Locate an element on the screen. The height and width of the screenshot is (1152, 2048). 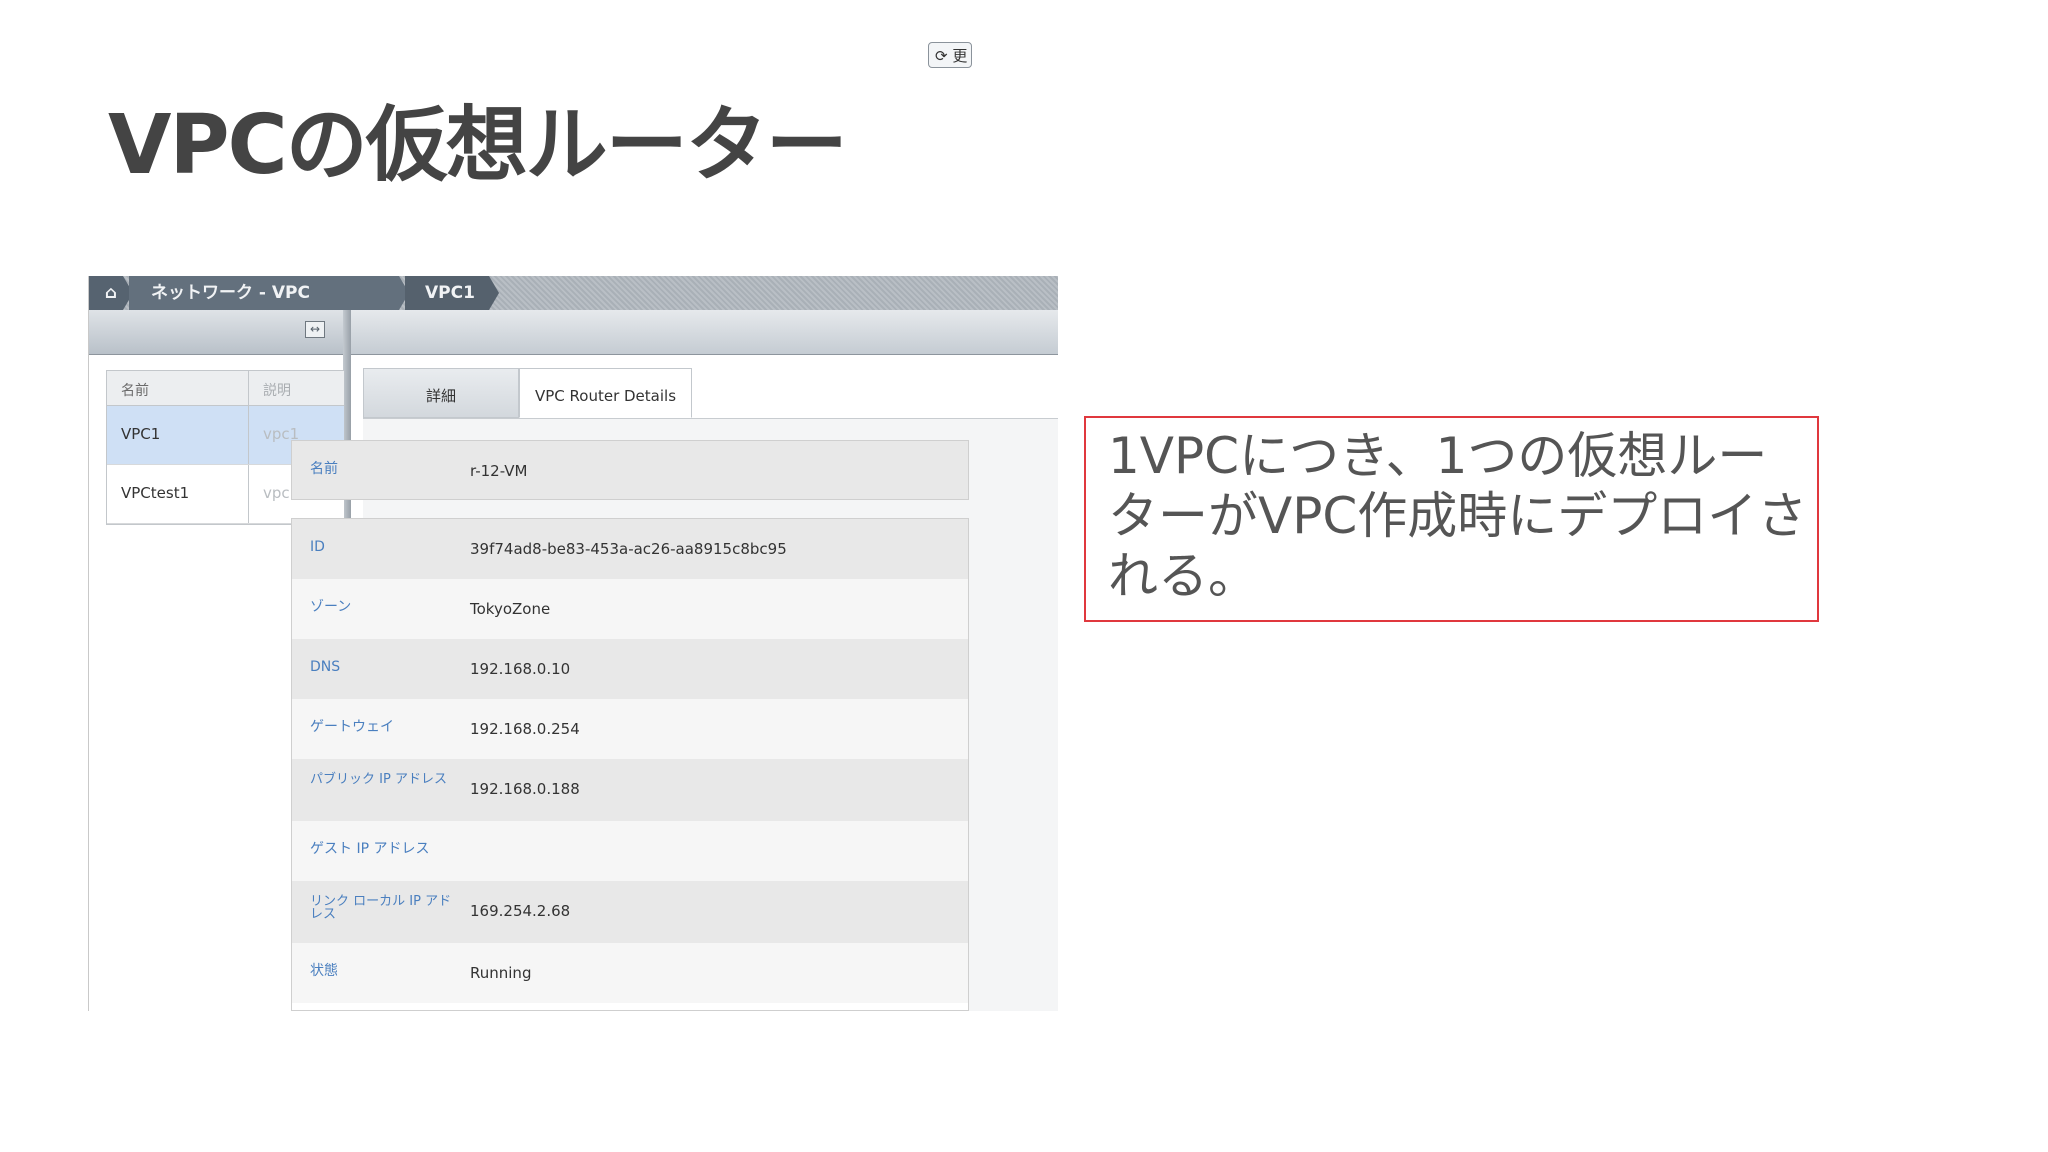
detail-row-id: ID 39f74ad8-be83-453a-ac26-aa8915c8bc95 is located at coordinates (630, 549).